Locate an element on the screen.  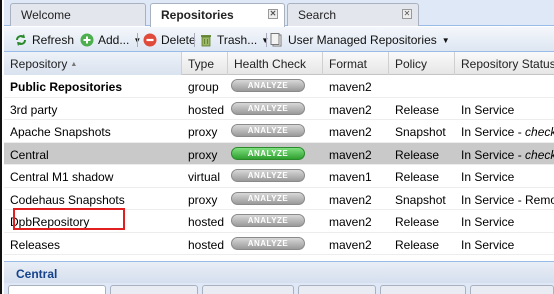
tab-bar: Welcome Repositories ✕ Search ✕ is located at coordinates (279, 13).